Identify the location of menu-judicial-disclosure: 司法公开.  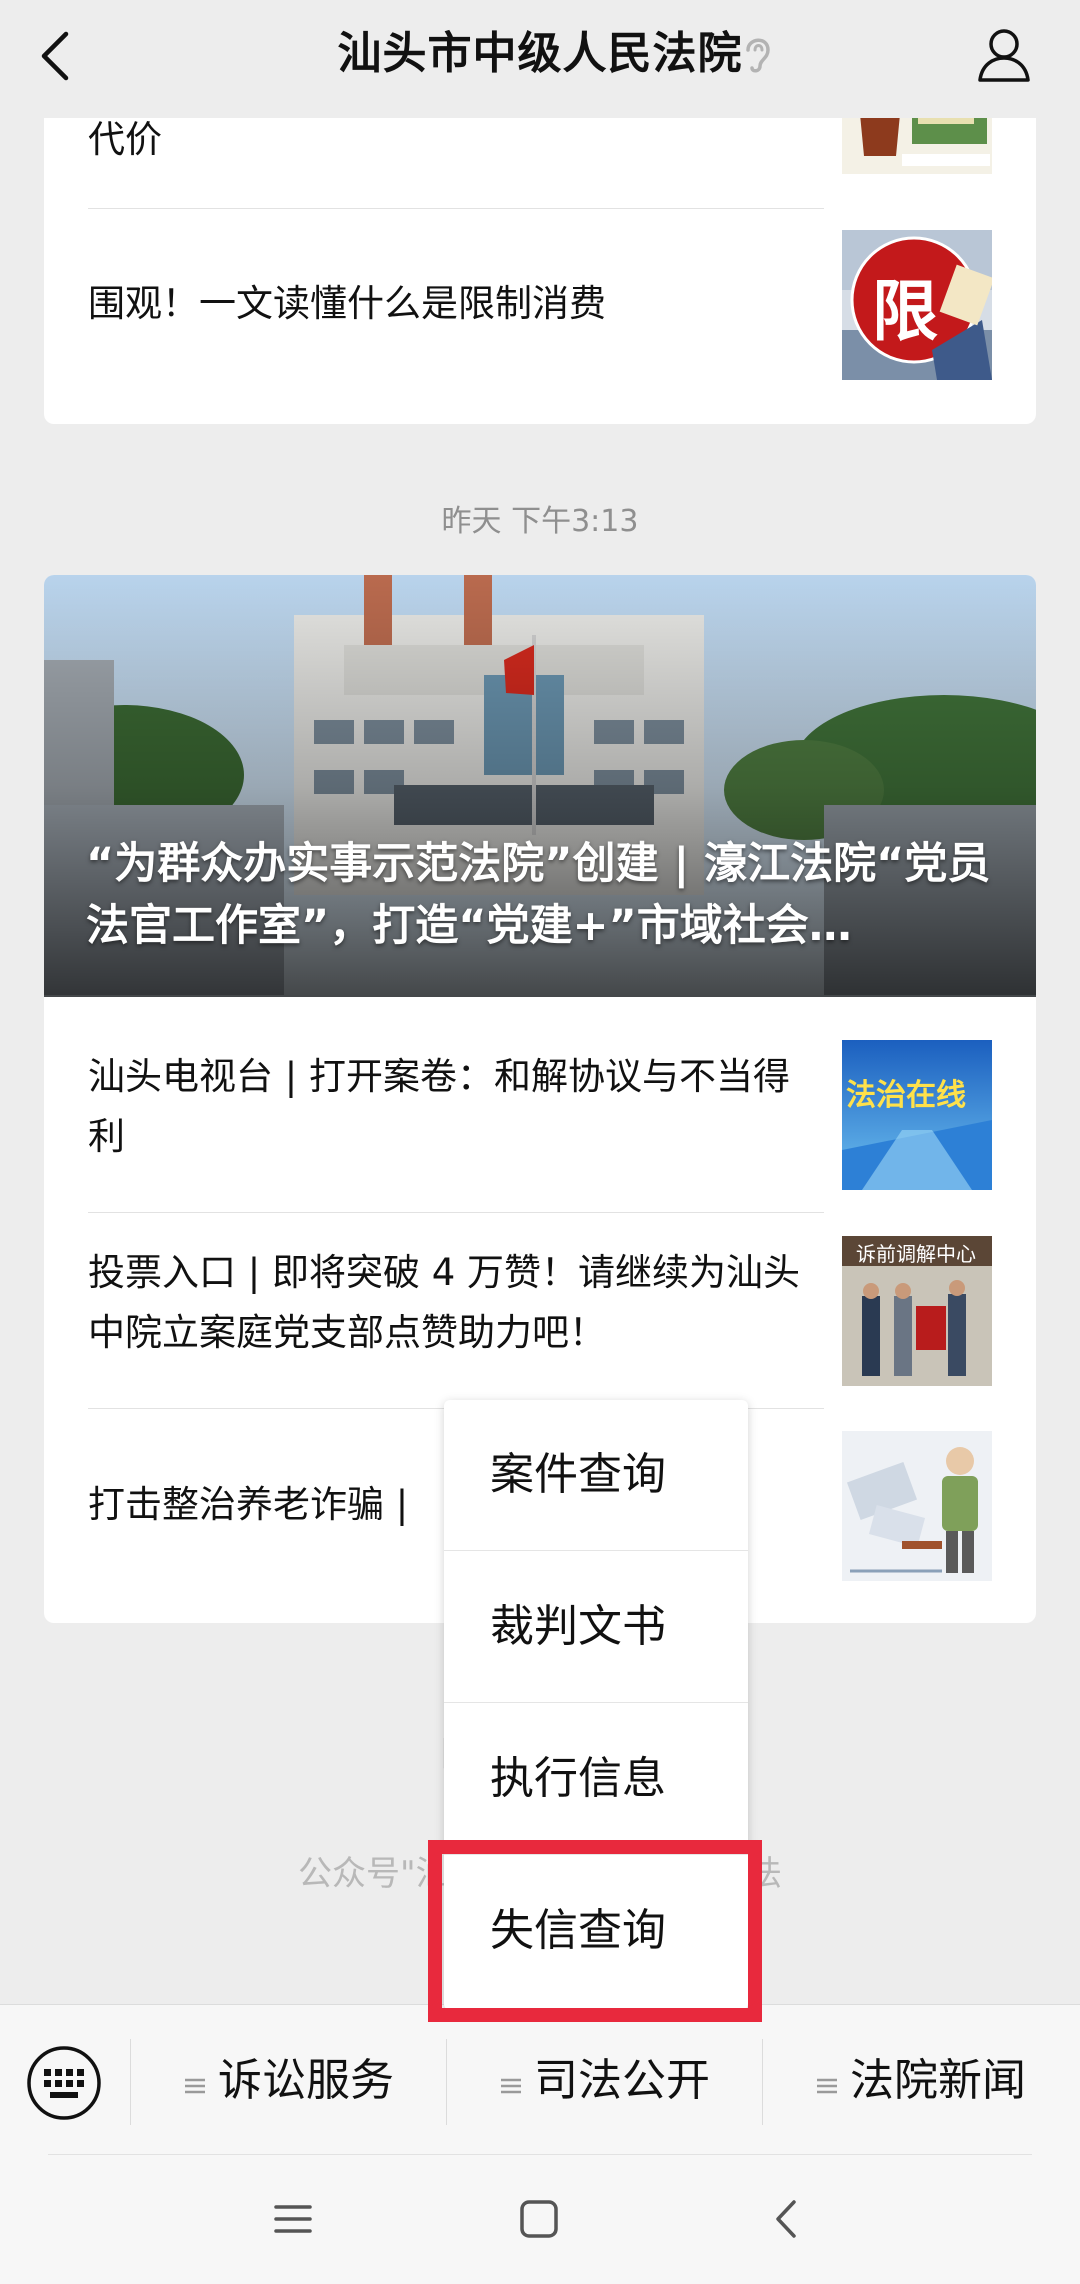
(605, 2081).